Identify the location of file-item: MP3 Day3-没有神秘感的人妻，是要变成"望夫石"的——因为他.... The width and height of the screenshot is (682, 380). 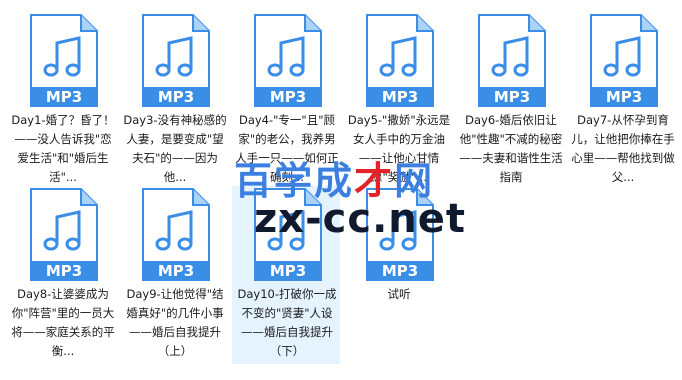
(174, 101).